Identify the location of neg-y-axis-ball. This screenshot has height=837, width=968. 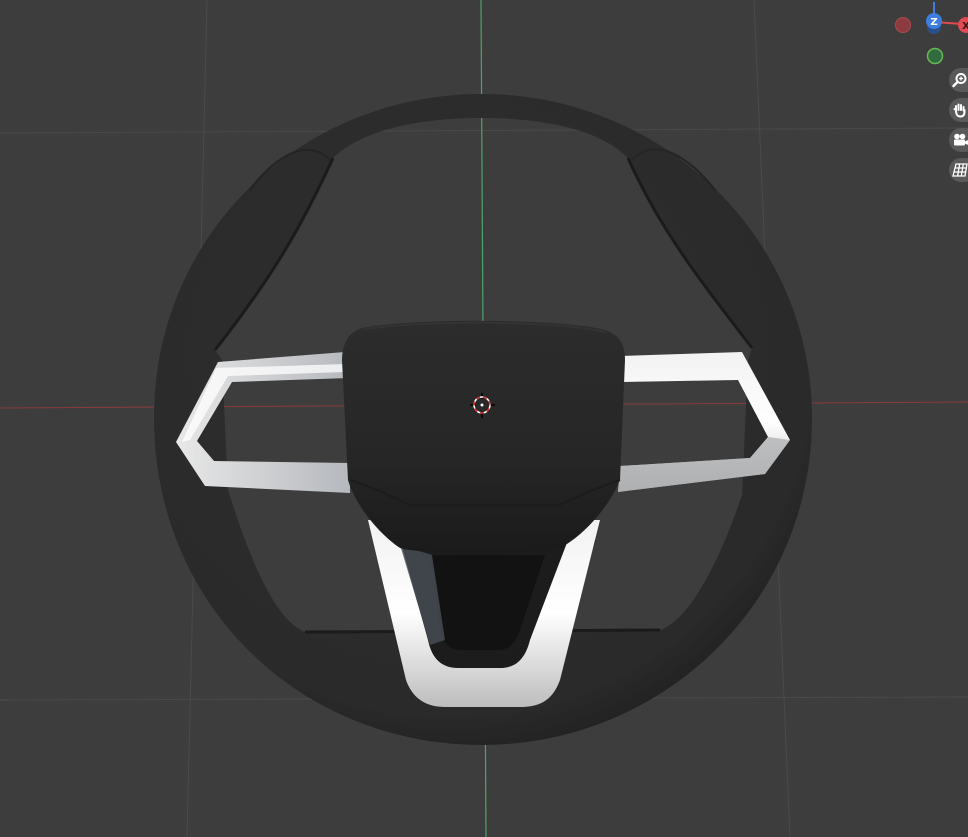
(935, 56).